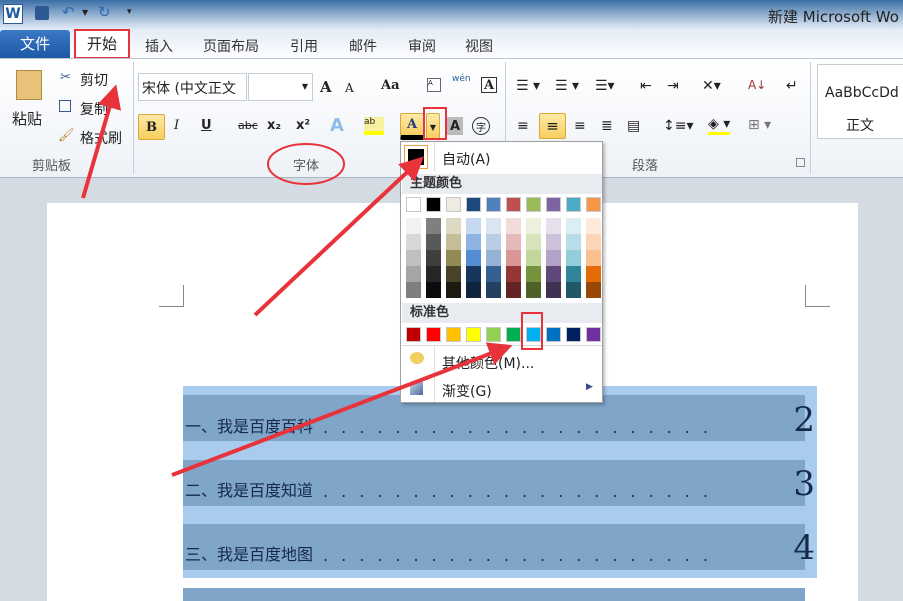 Image resolution: width=903 pixels, height=601 pixels. I want to click on font-size-combo: ▼, so click(280, 87).